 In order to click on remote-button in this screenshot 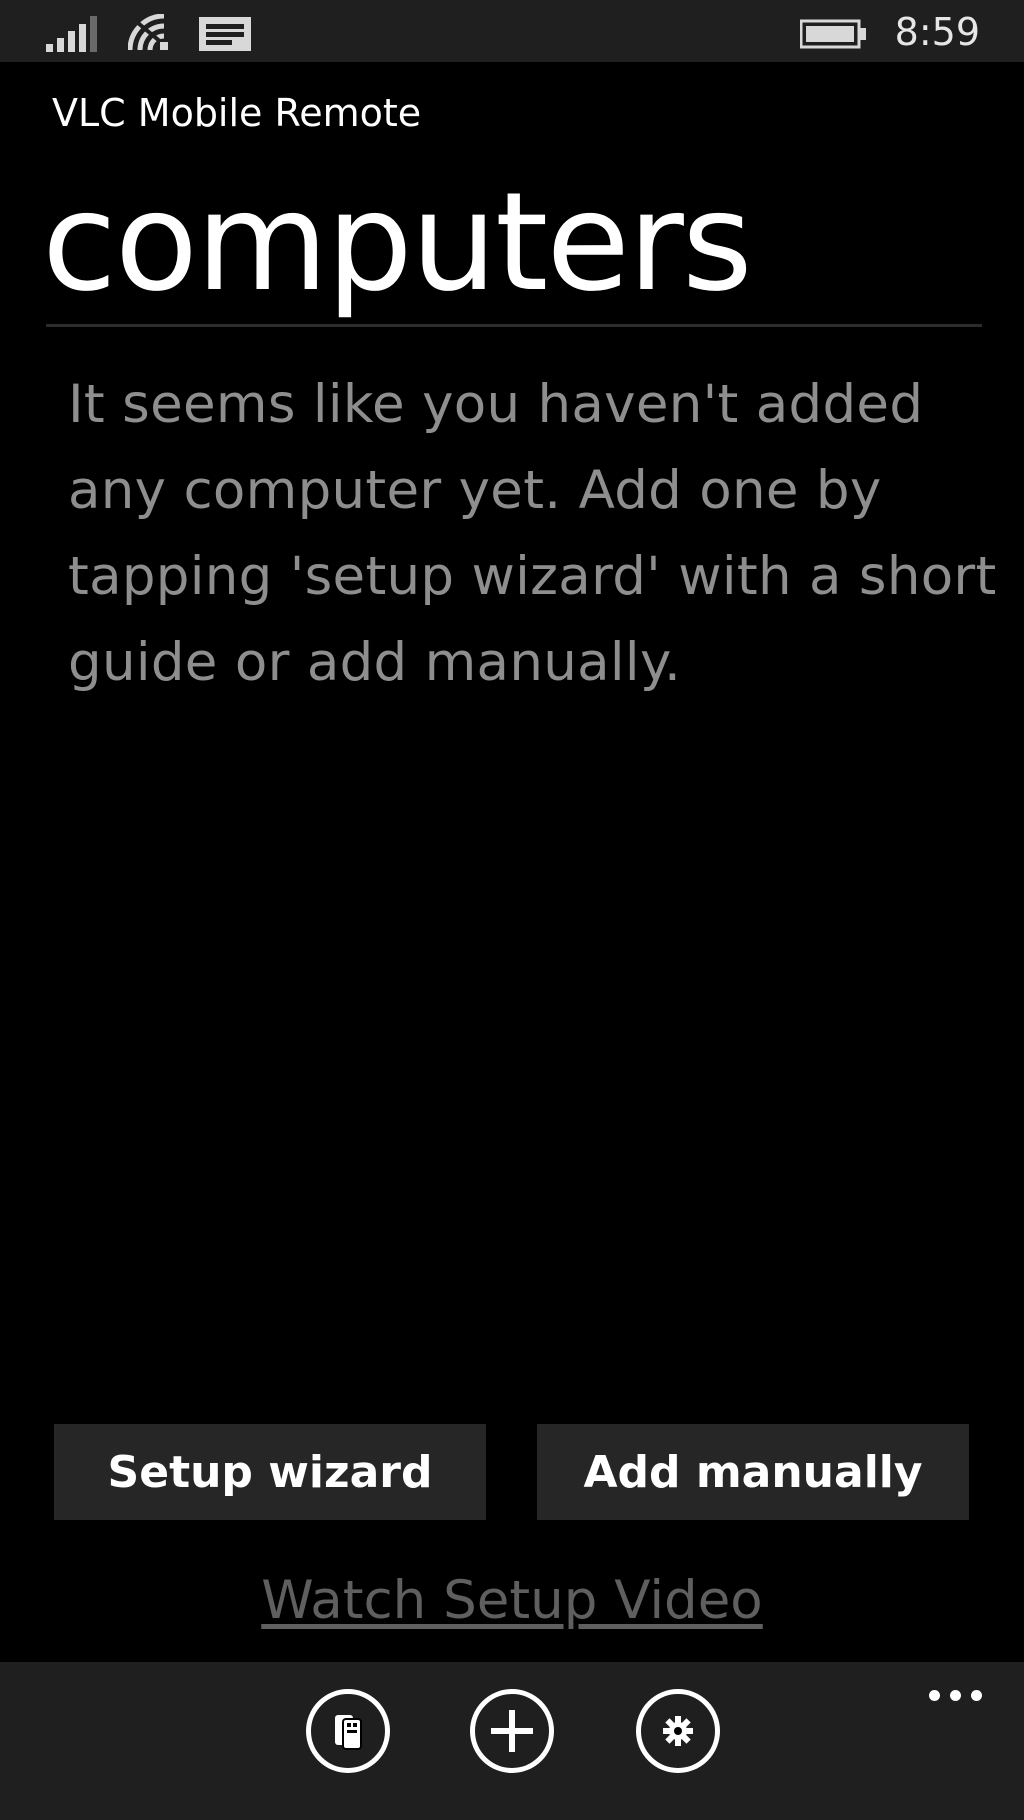, I will do `click(348, 1731)`.